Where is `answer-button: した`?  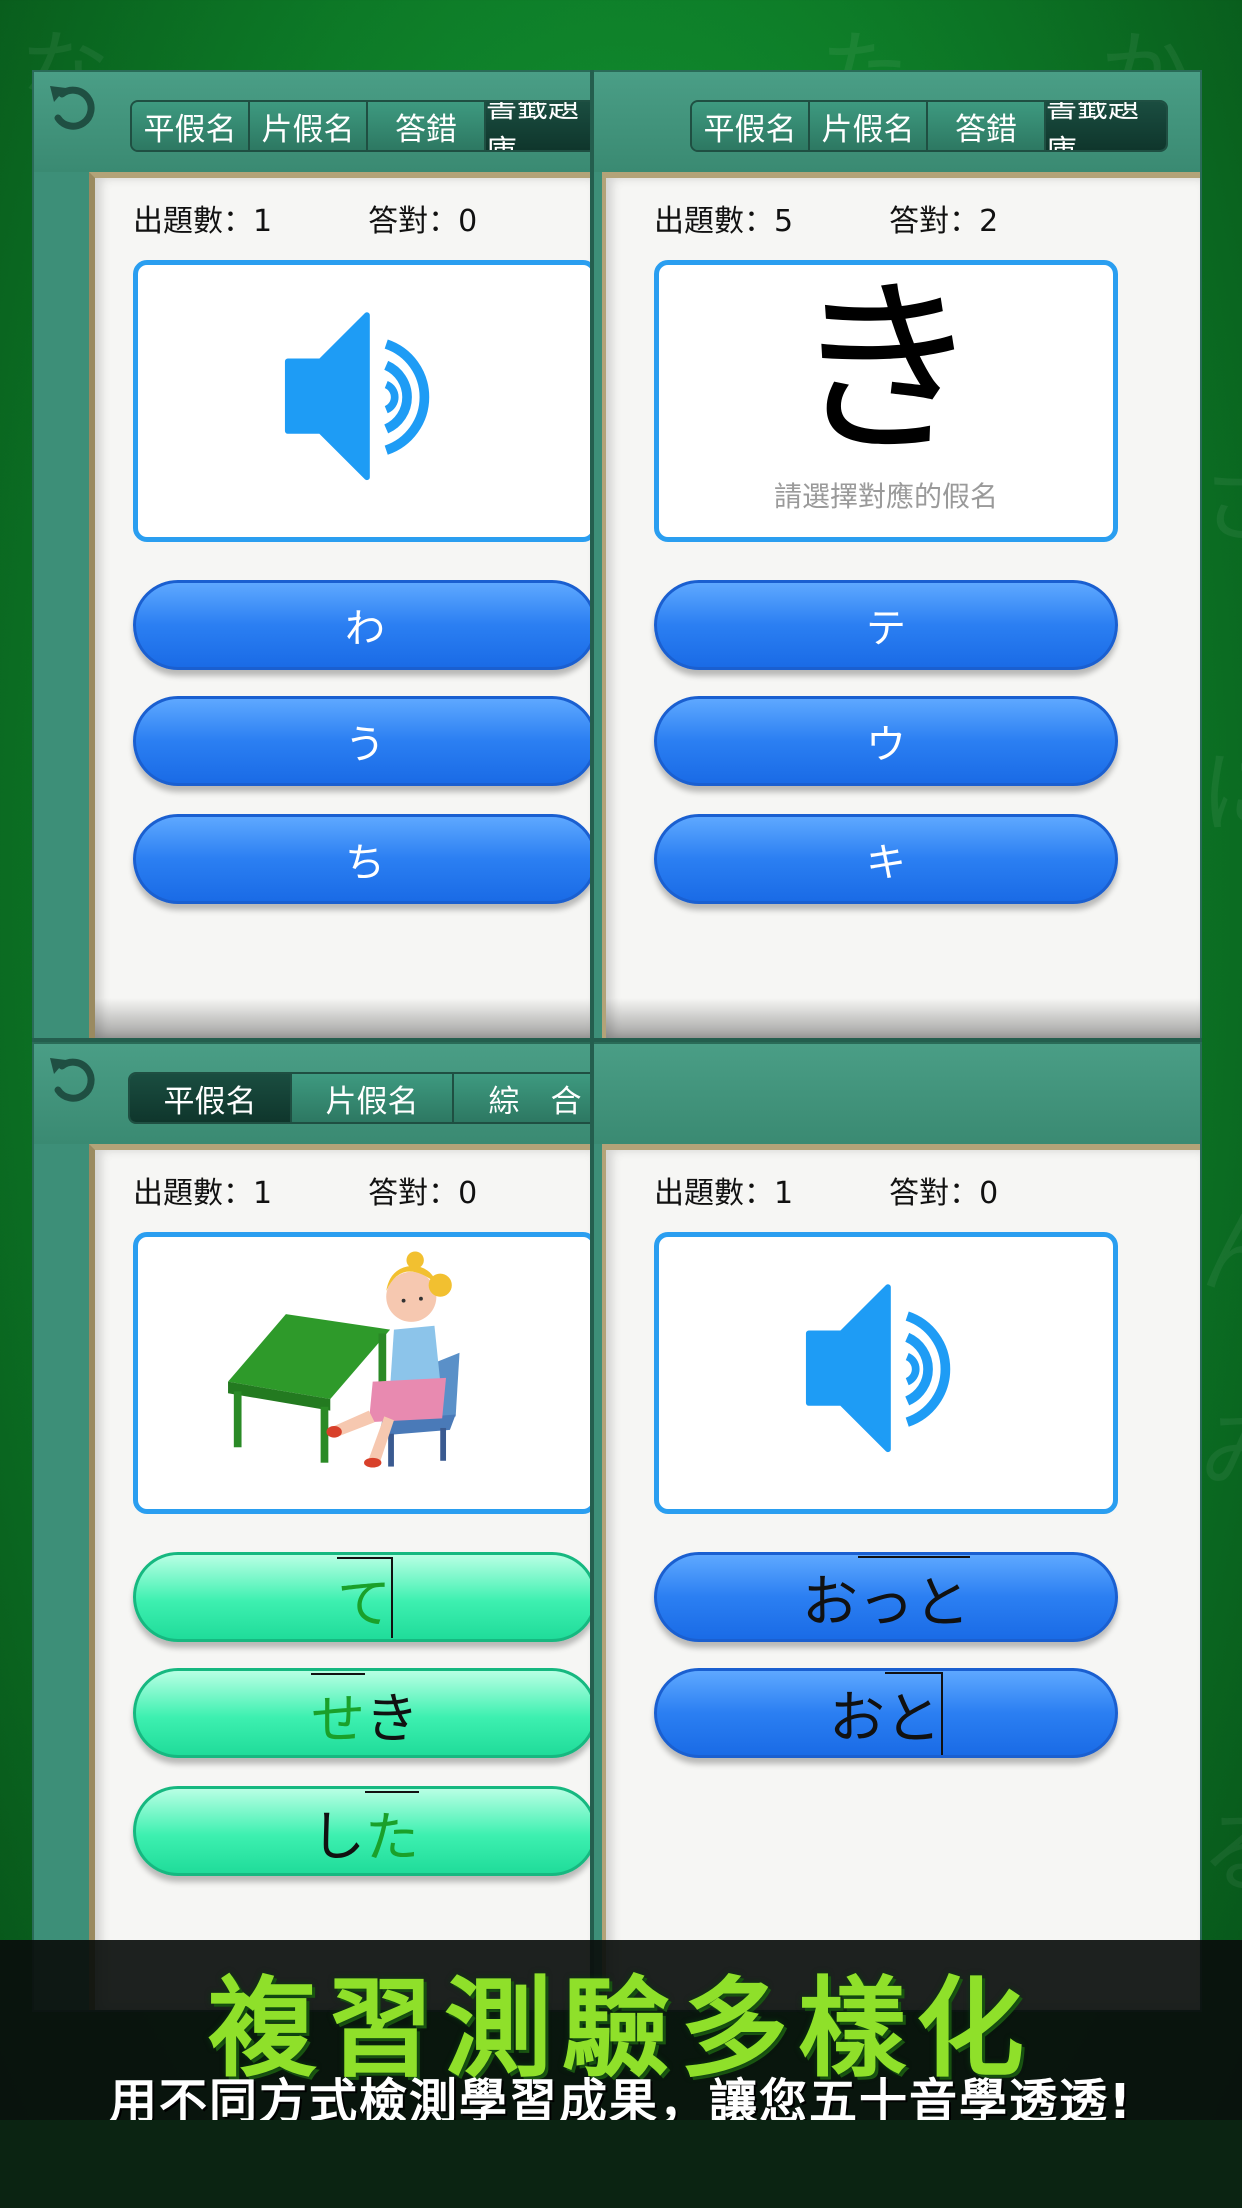
answer-button: した is located at coordinates (365, 1831).